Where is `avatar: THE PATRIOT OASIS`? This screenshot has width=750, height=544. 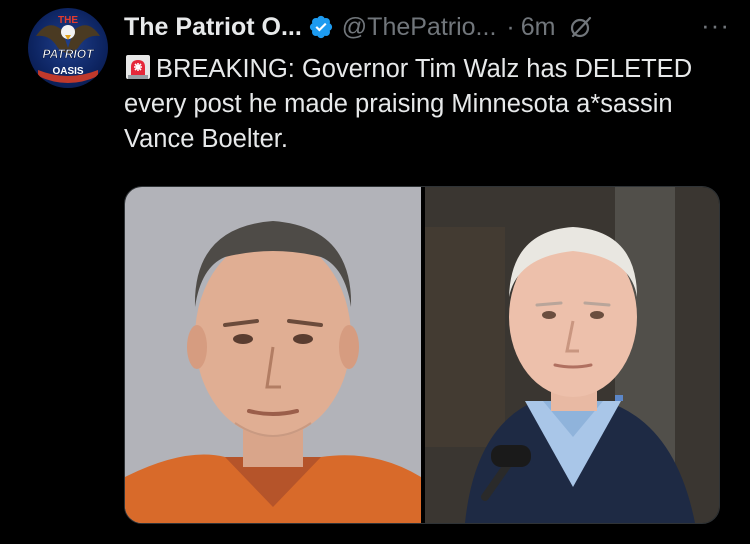
avatar: THE PATRIOT OASIS is located at coordinates (68, 48).